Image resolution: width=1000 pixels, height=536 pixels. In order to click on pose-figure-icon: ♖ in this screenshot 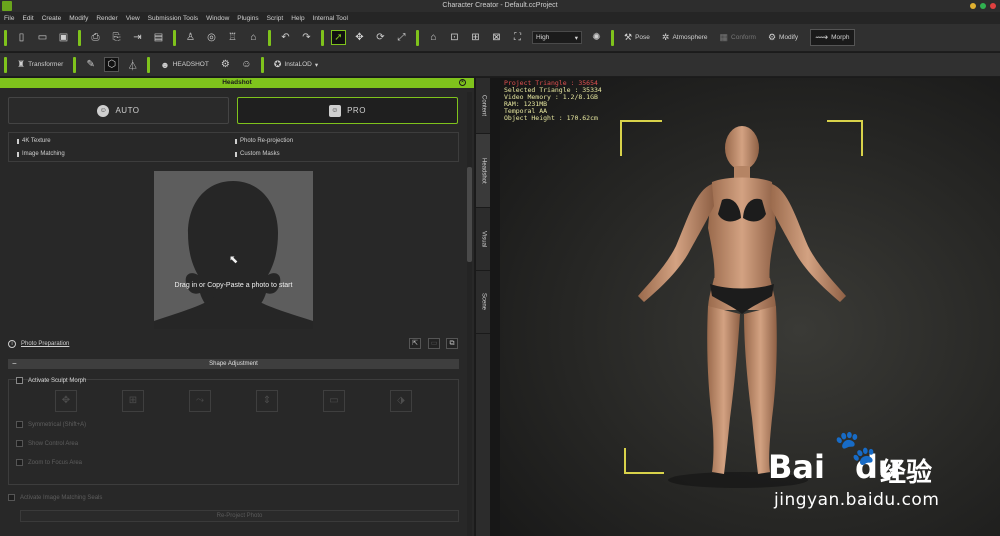, I will do `click(232, 37)`.